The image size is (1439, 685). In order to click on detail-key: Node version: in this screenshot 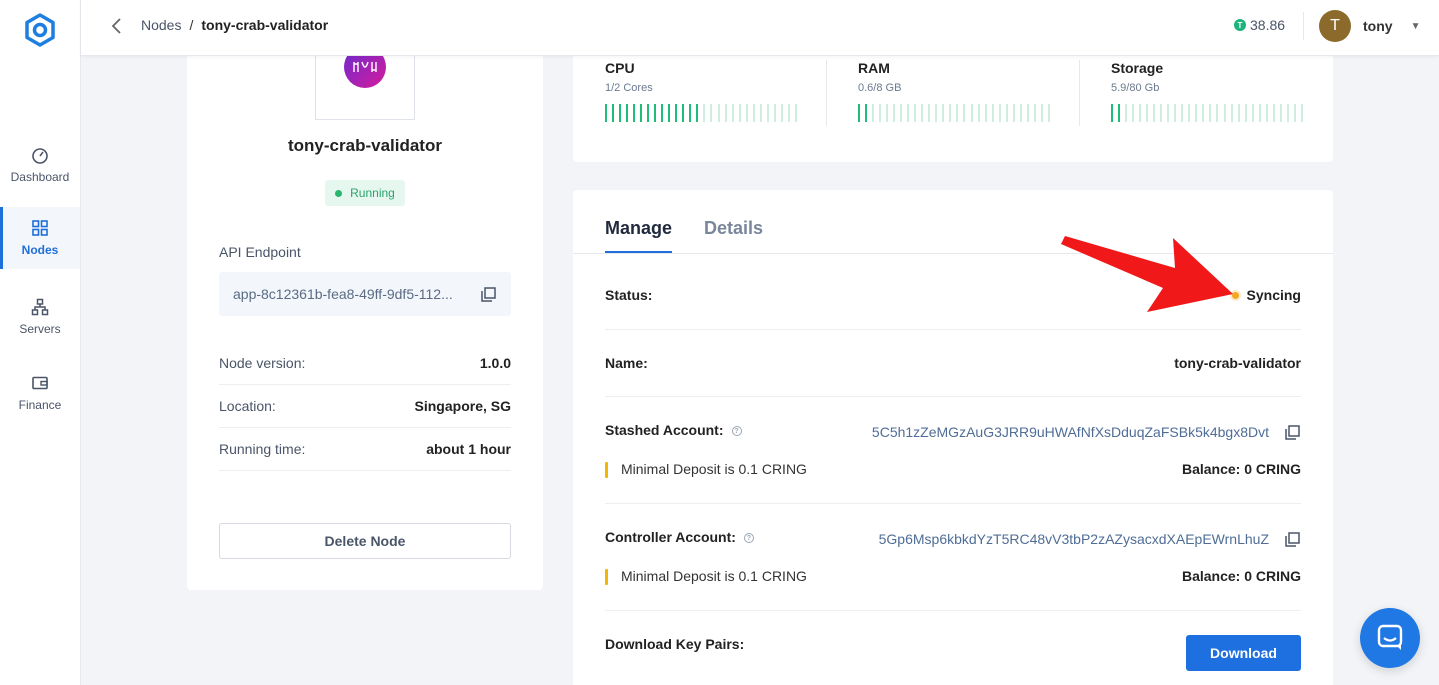, I will do `click(262, 363)`.